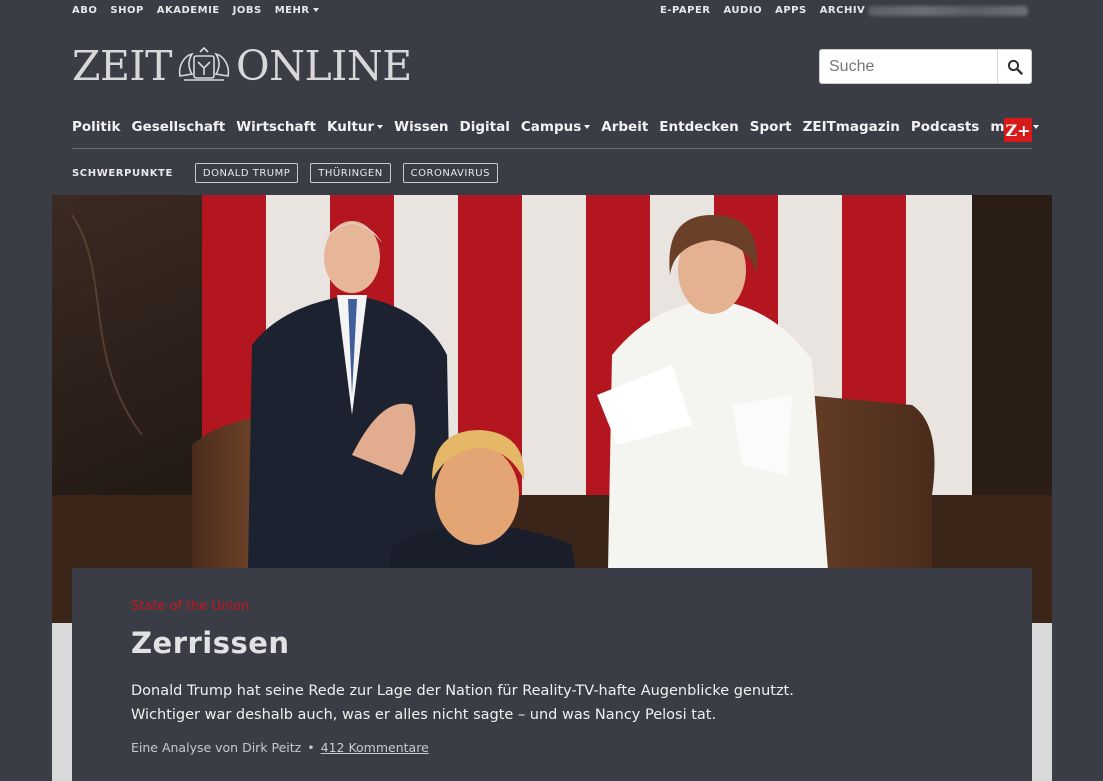  Describe the element at coordinates (771, 134) in the screenshot. I see `nav-item-sport: Sport` at that location.